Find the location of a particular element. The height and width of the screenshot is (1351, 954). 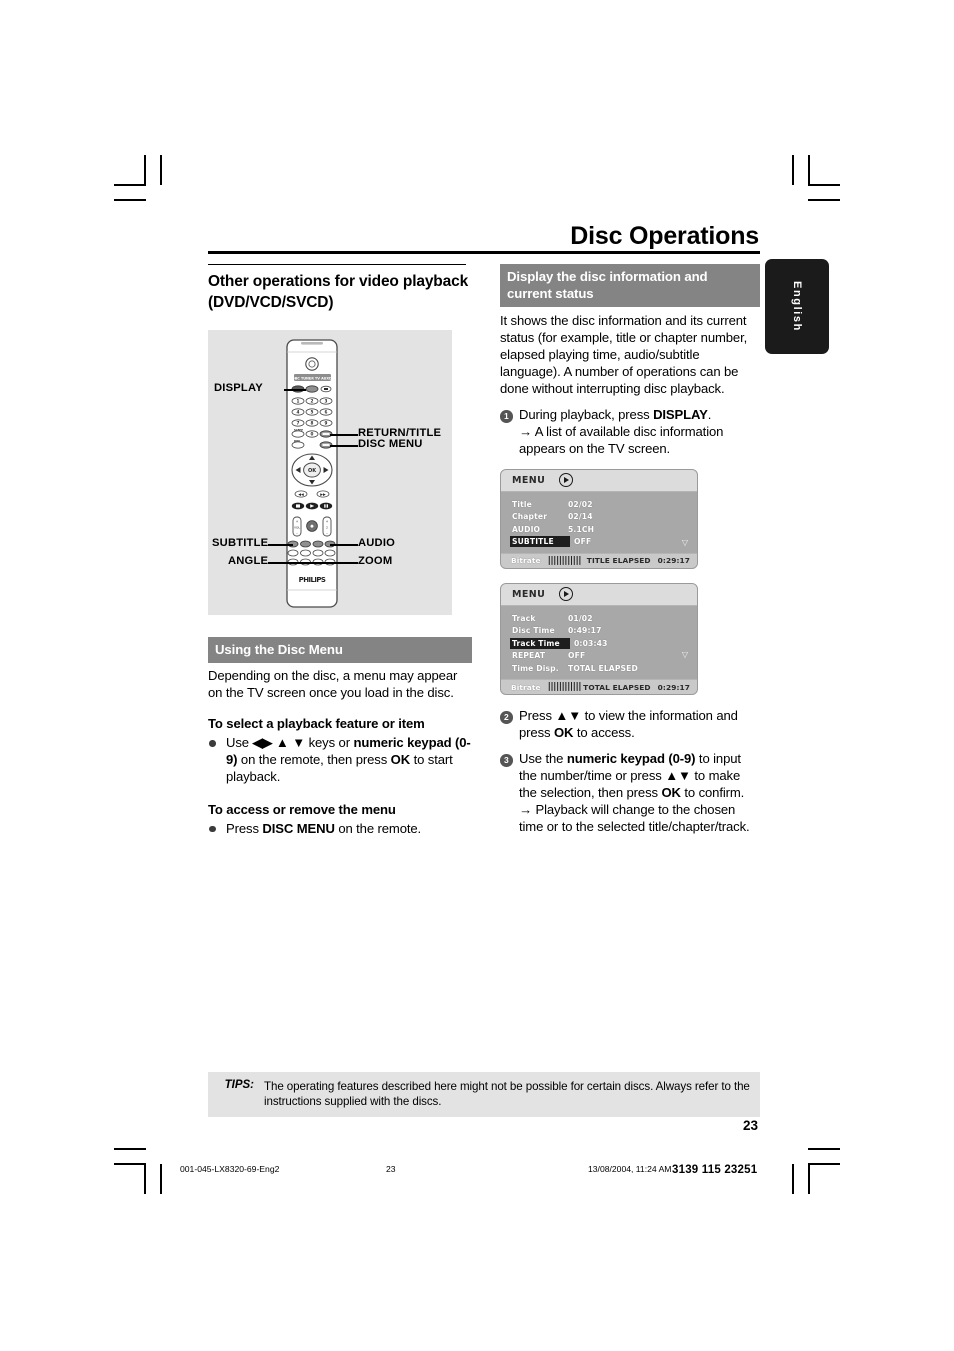

step-2-number: 2 is located at coordinates (506, 717).